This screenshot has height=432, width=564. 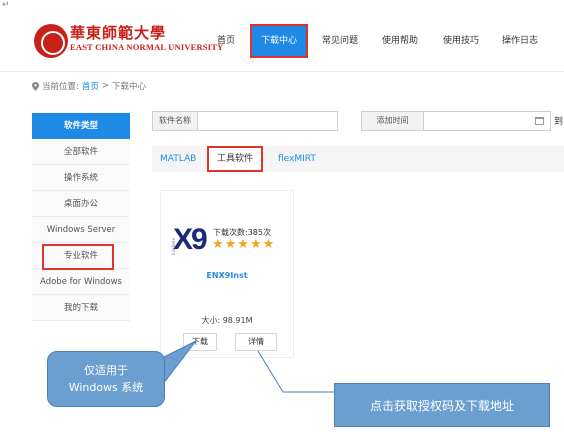 What do you see at coordinates (340, 41) in the screenshot?
I see `nav-faq: 常见问题` at bounding box center [340, 41].